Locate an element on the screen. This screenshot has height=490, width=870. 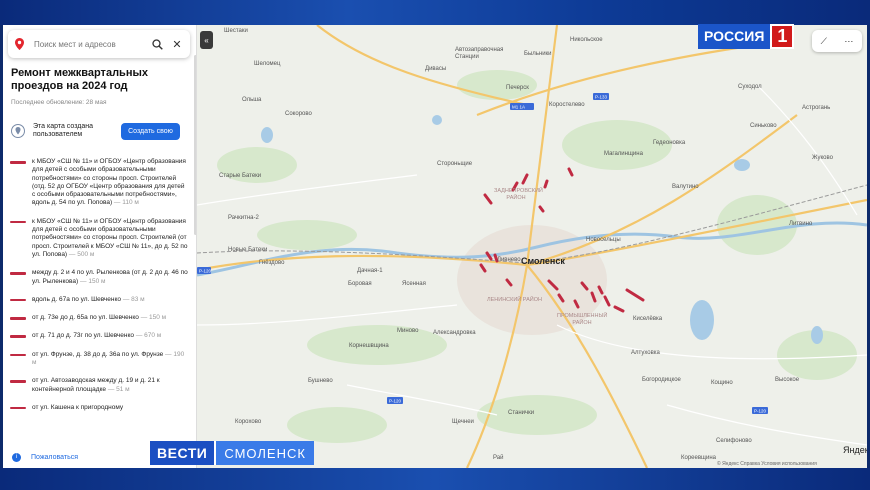
map-label: Шеломец is located at coordinates (267, 64).